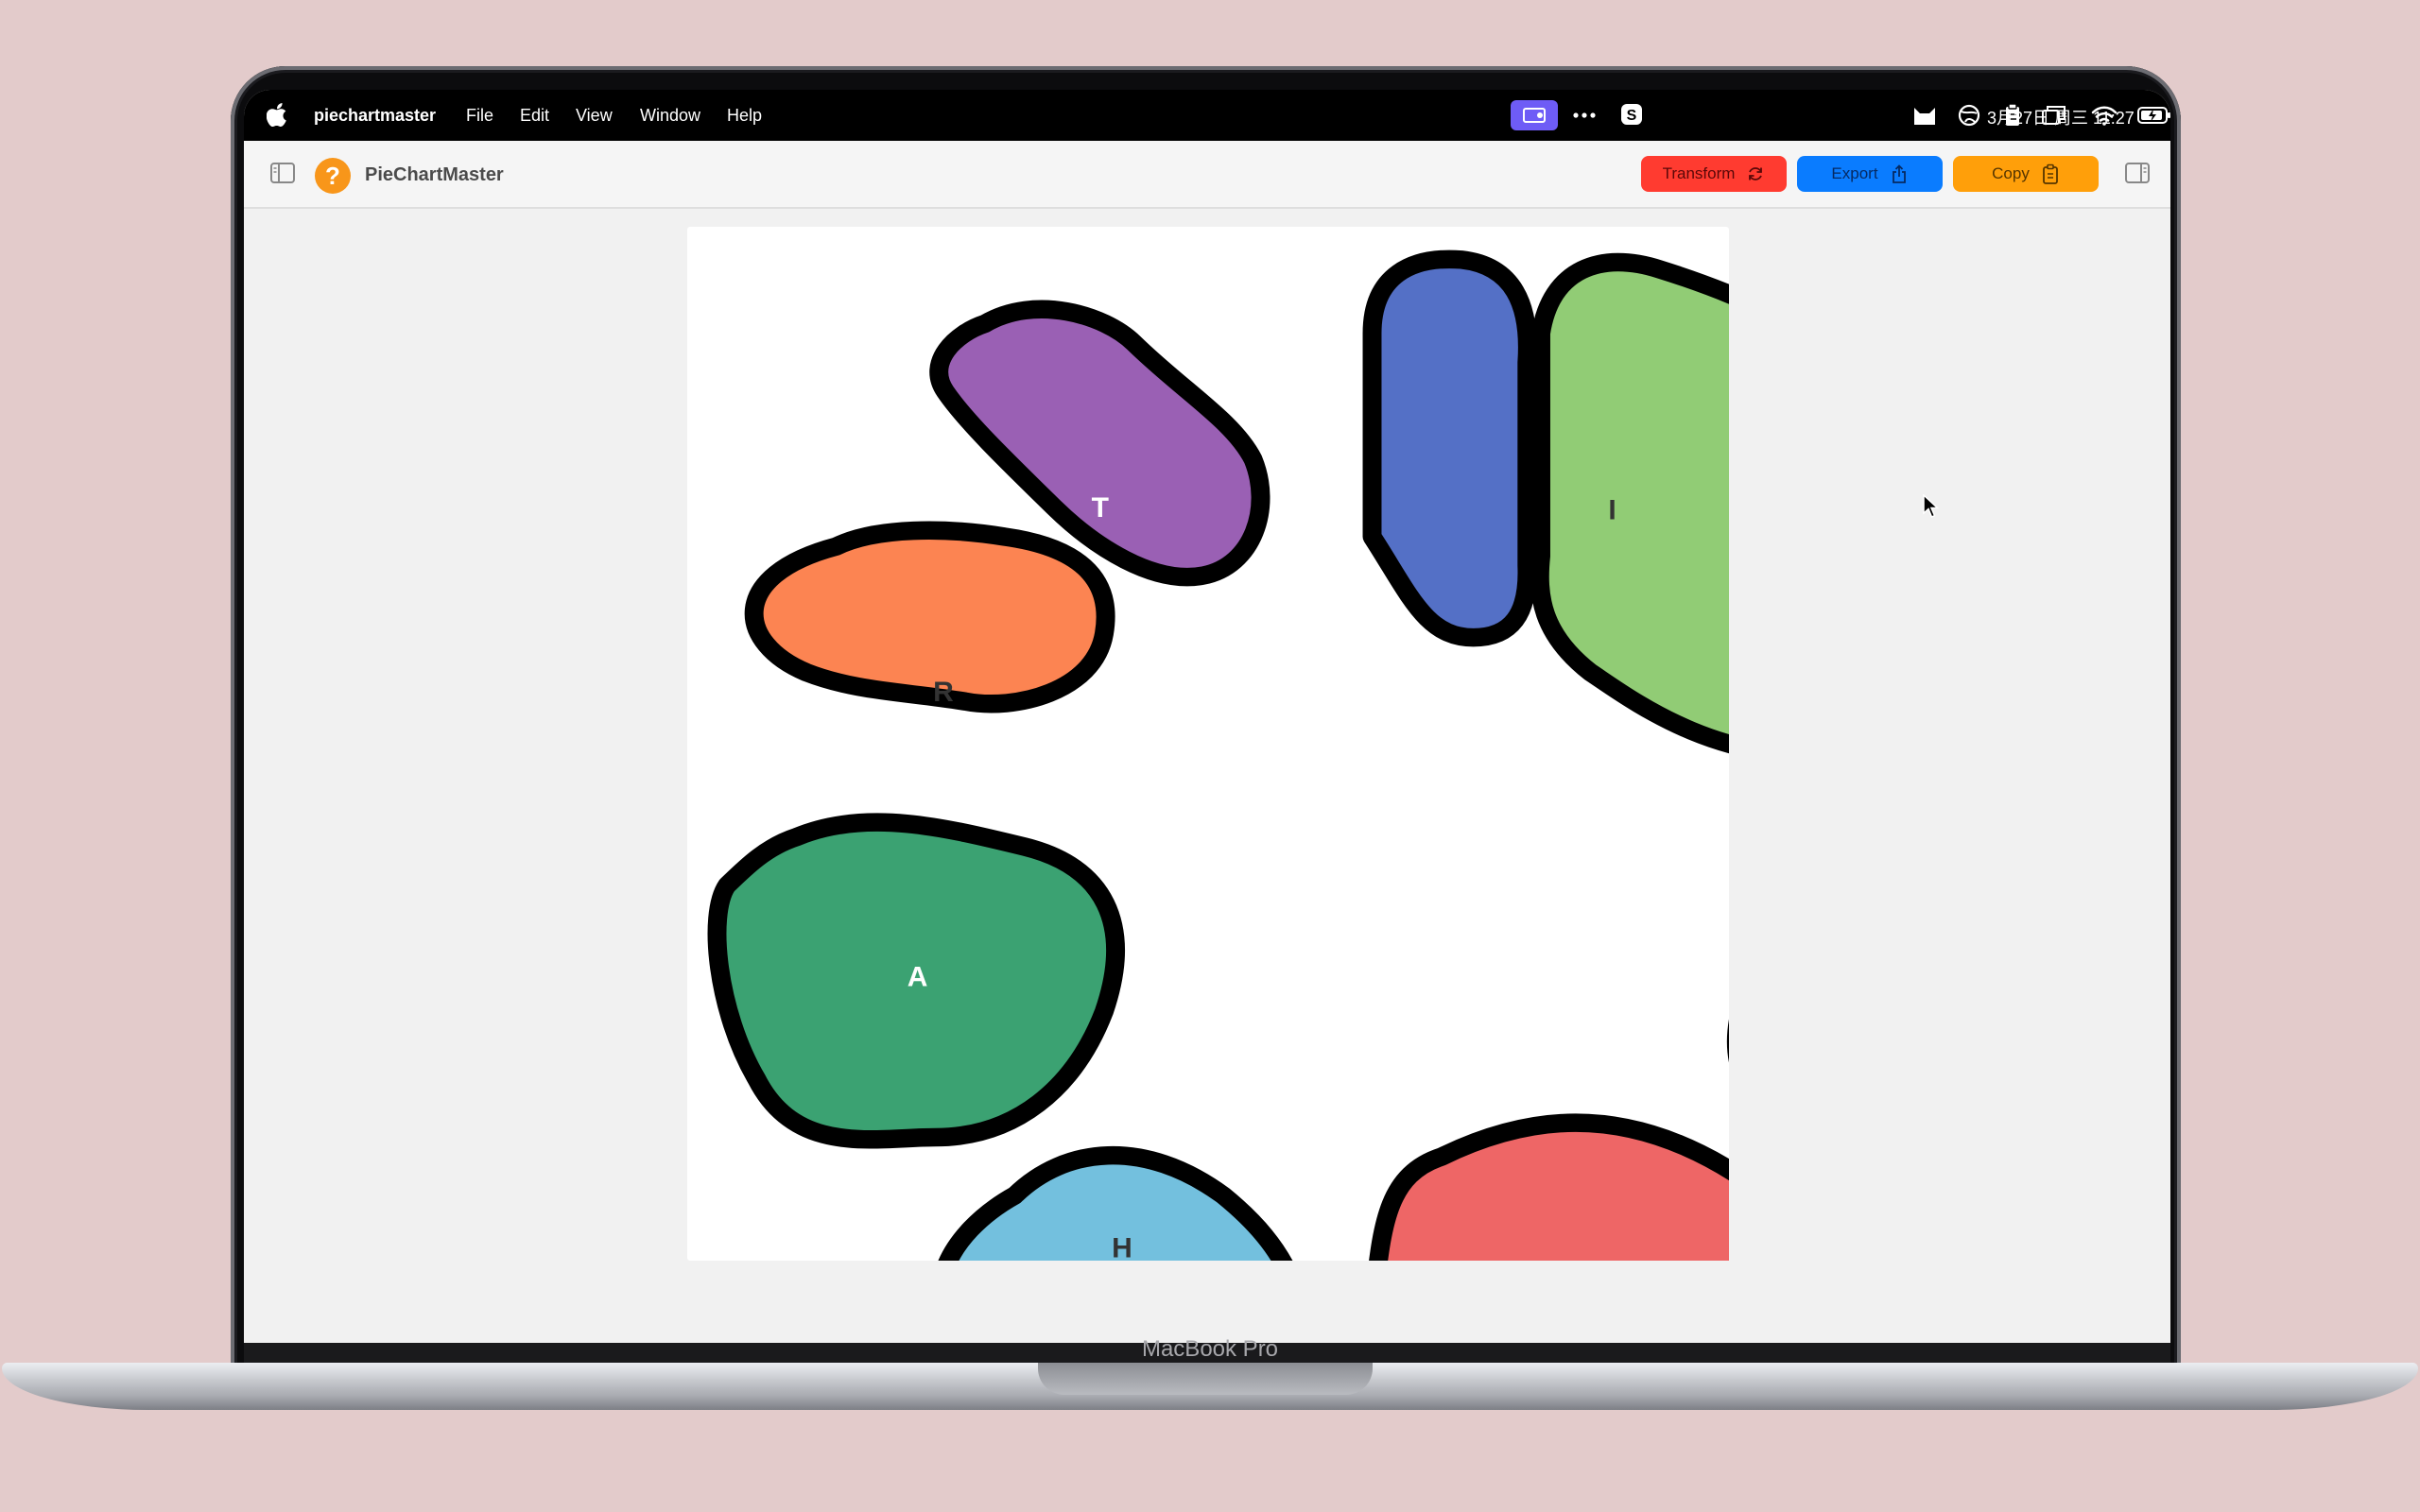 This screenshot has width=2420, height=1512. I want to click on share-icon, so click(1899, 173).